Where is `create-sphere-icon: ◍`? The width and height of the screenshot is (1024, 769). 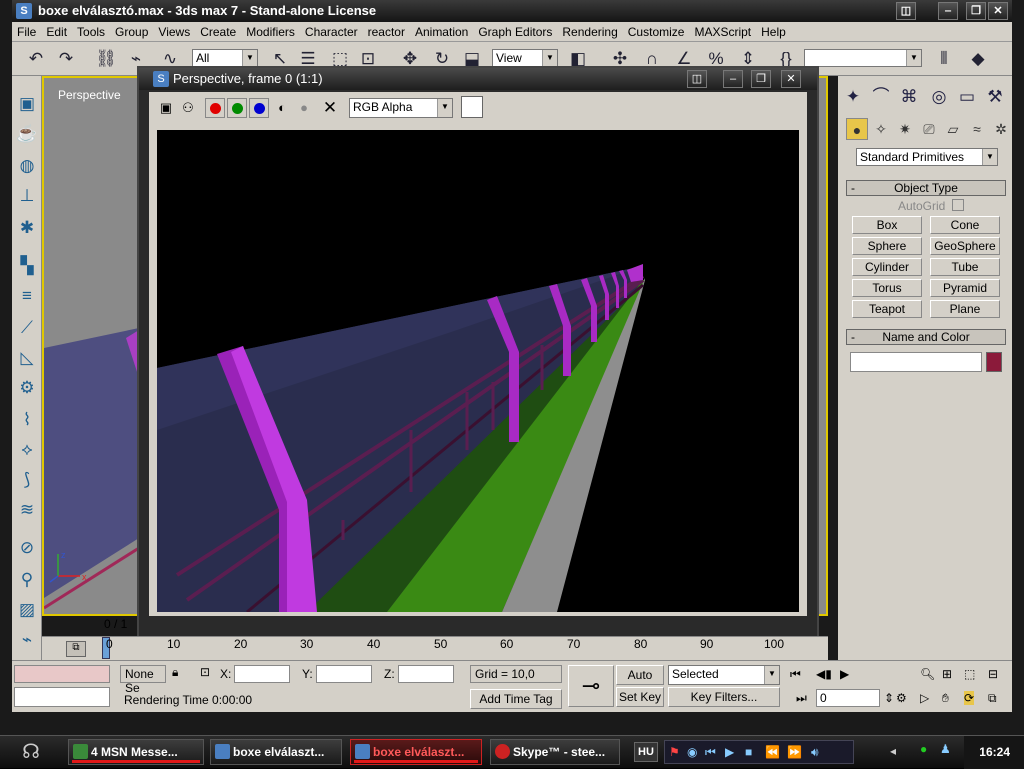
create-sphere-icon: ◍ is located at coordinates (27, 166).